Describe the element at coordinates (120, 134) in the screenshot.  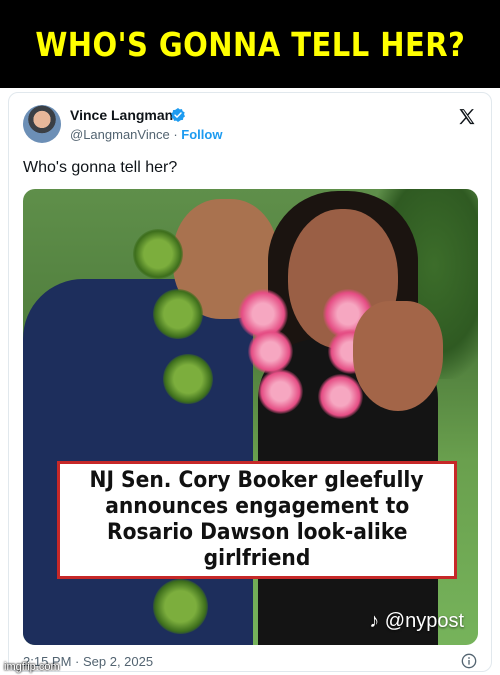
I see `author-handle: @LangmanVince` at that location.